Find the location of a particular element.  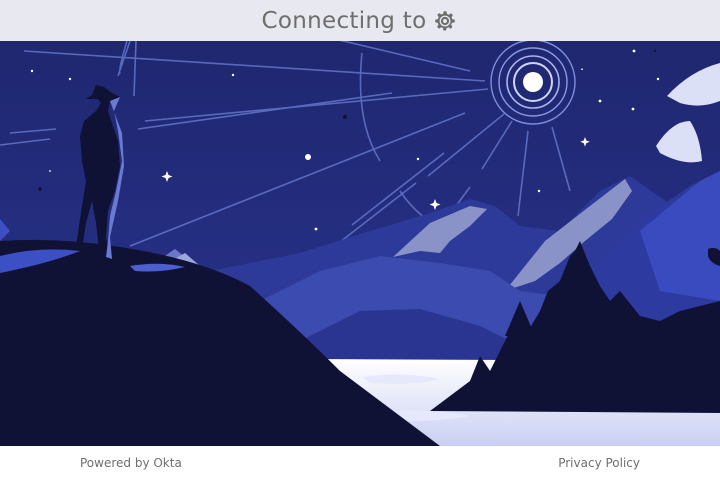

footer: Powered by Okta Privacy Policy is located at coordinates (360, 463).